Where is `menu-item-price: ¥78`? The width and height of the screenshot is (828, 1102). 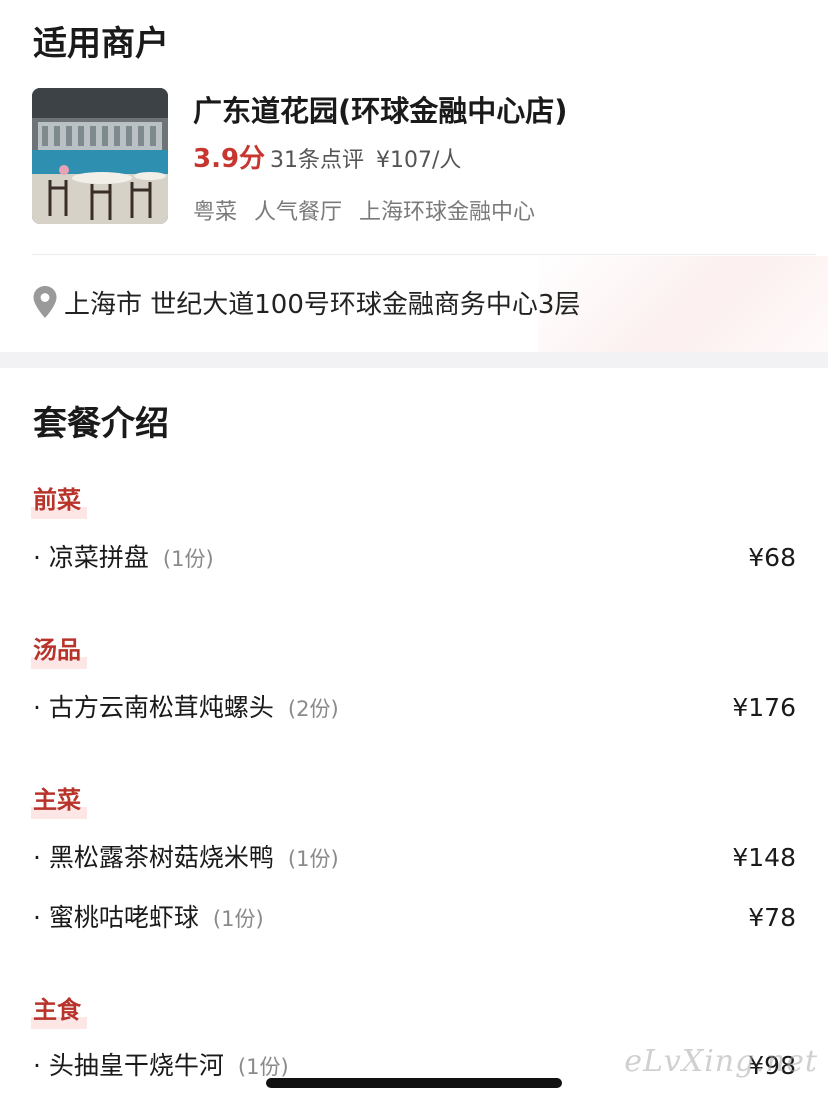 menu-item-price: ¥78 is located at coordinates (772, 917).